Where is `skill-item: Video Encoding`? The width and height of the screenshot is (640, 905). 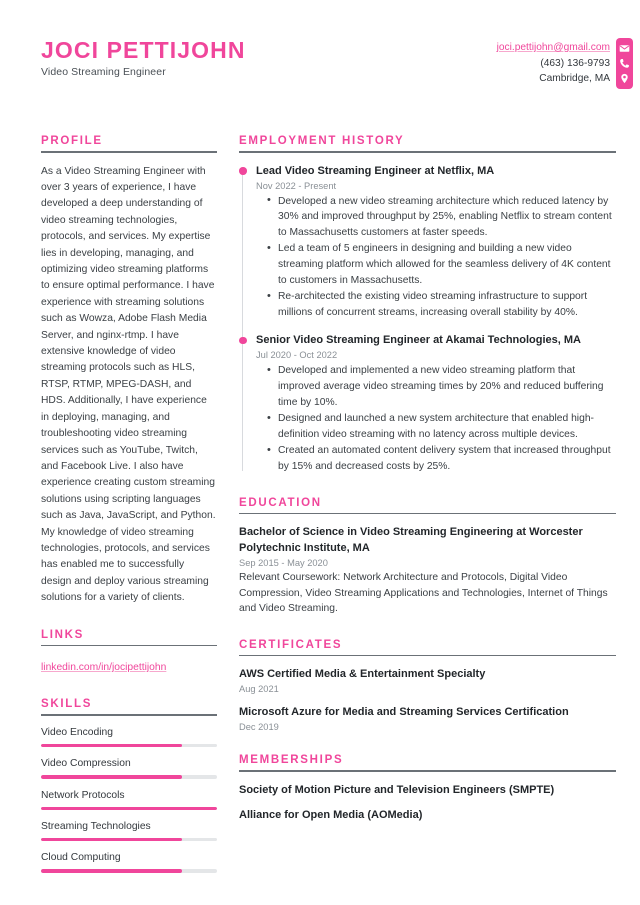 skill-item: Video Encoding is located at coordinates (129, 737).